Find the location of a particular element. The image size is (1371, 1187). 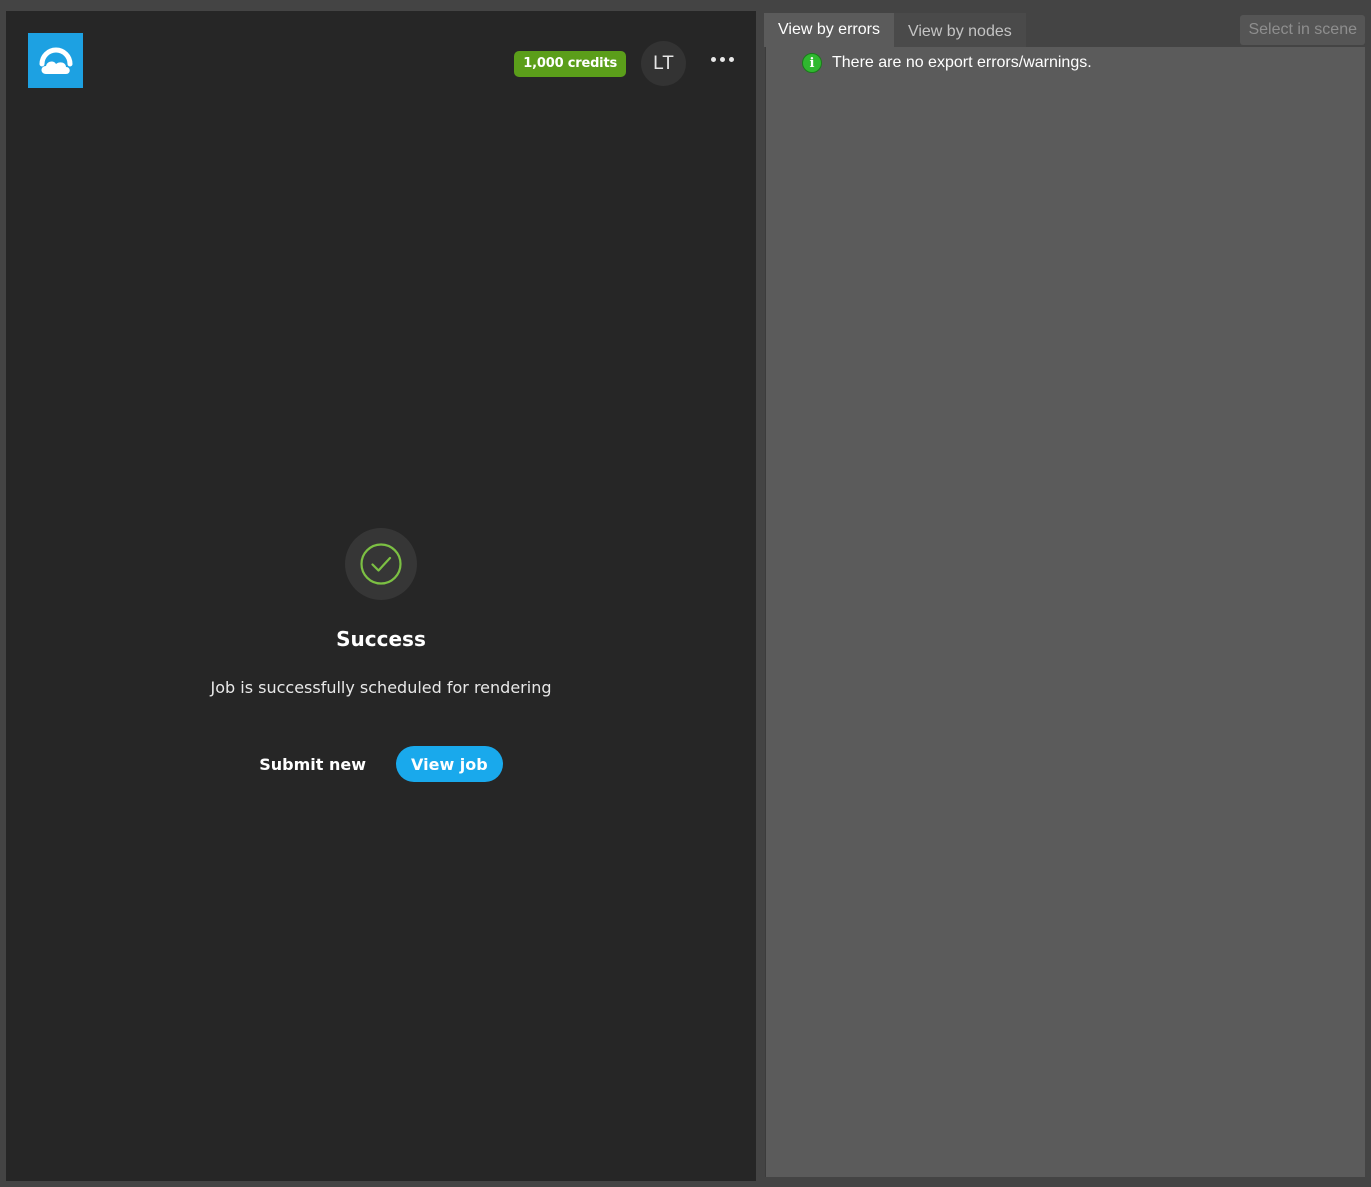

info-icon: i is located at coordinates (812, 63).